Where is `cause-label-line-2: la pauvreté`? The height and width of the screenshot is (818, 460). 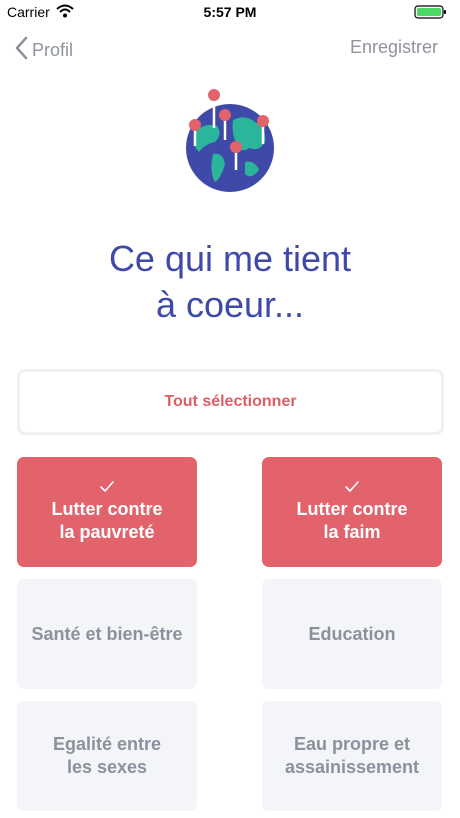
cause-label-line-2: la pauvreté is located at coordinates (107, 532).